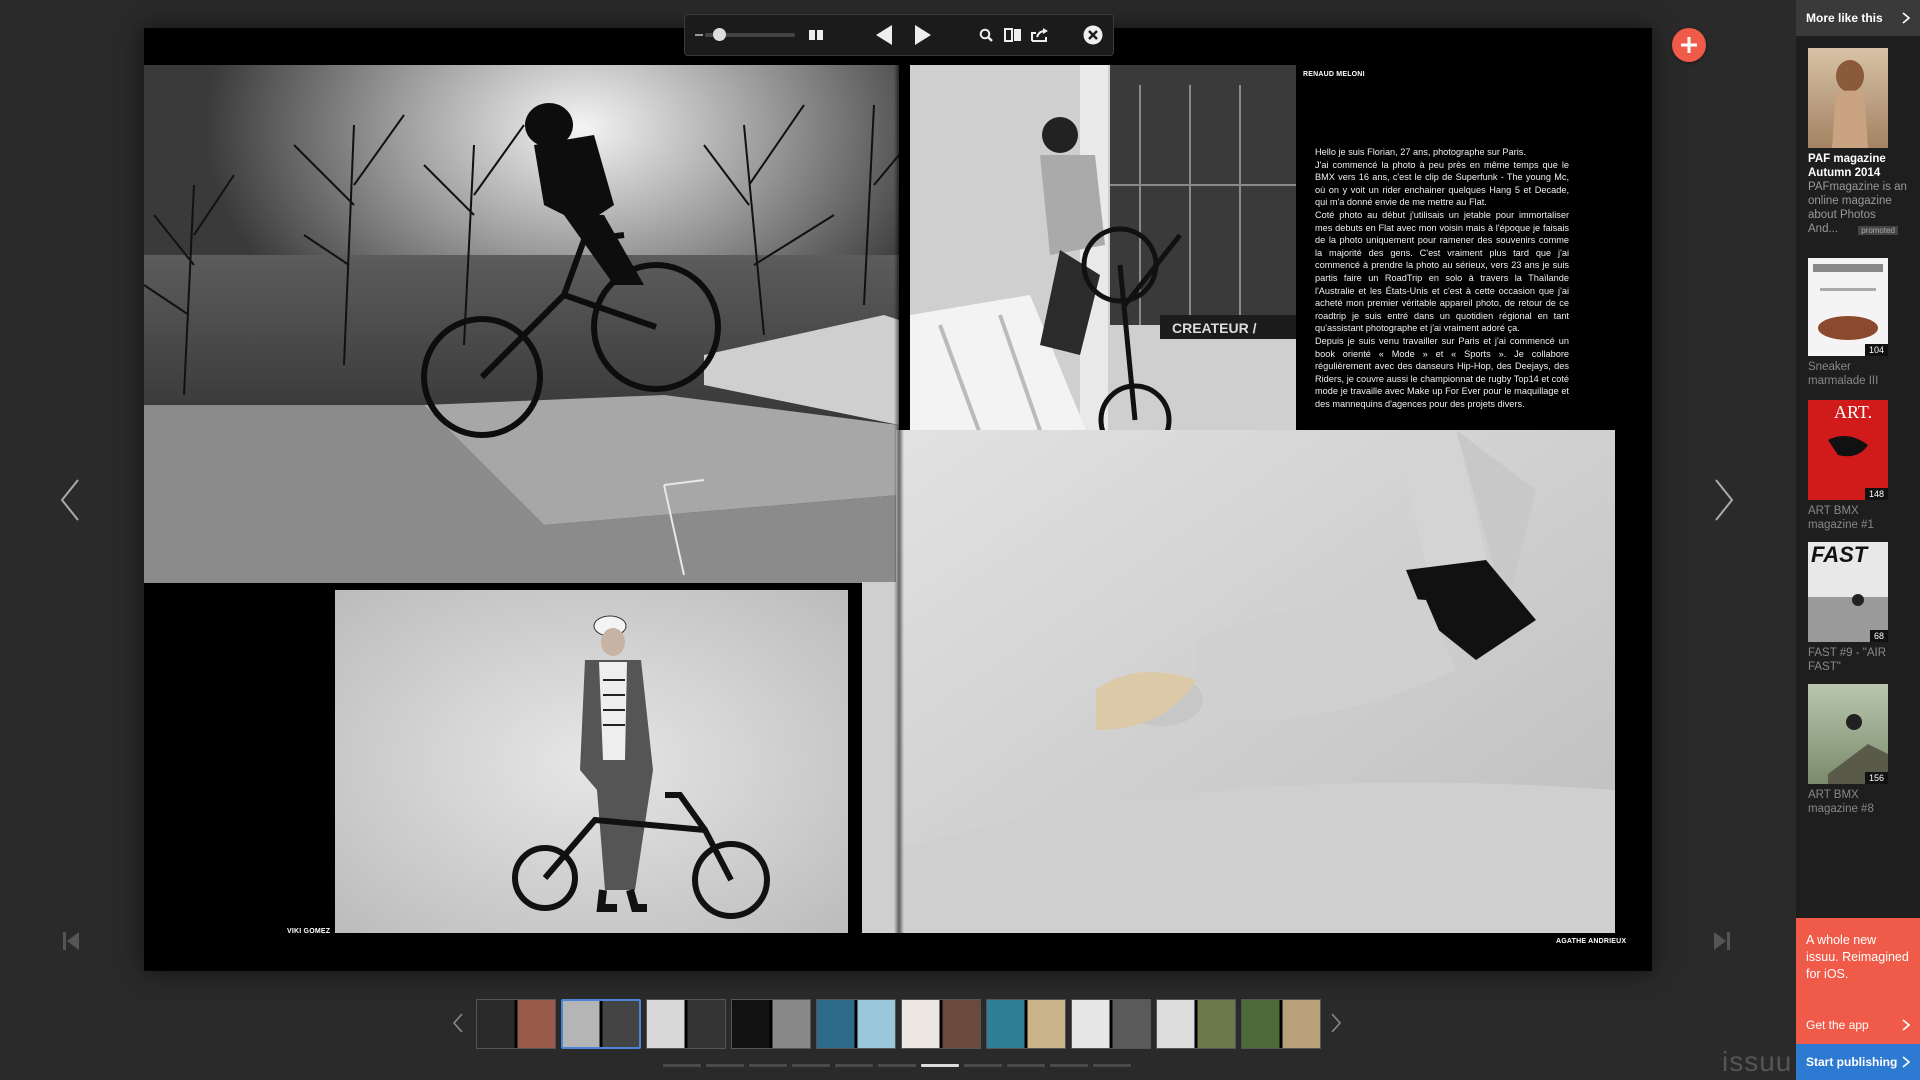  What do you see at coordinates (1876, 778) in the screenshot?
I see `page-count-badge: 156` at bounding box center [1876, 778].